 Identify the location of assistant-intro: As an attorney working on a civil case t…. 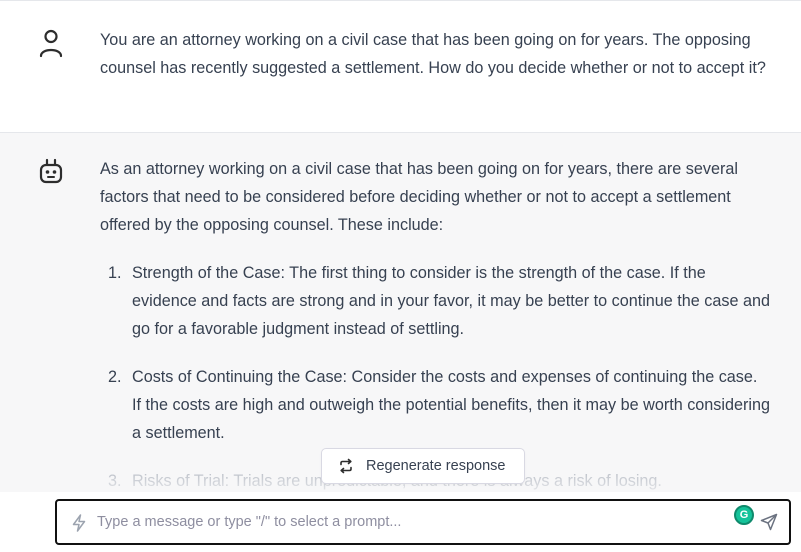
(419, 197).